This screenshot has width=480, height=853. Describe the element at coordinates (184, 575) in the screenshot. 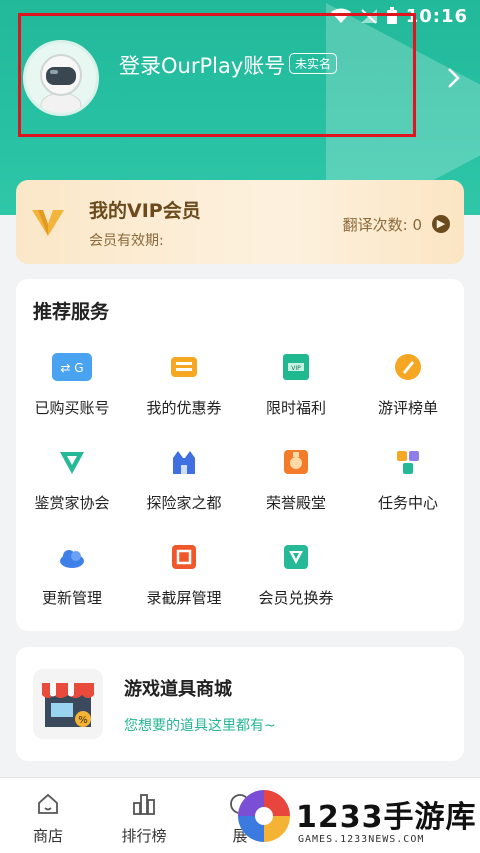

I see `service-screen-record: 录截屏管理` at that location.